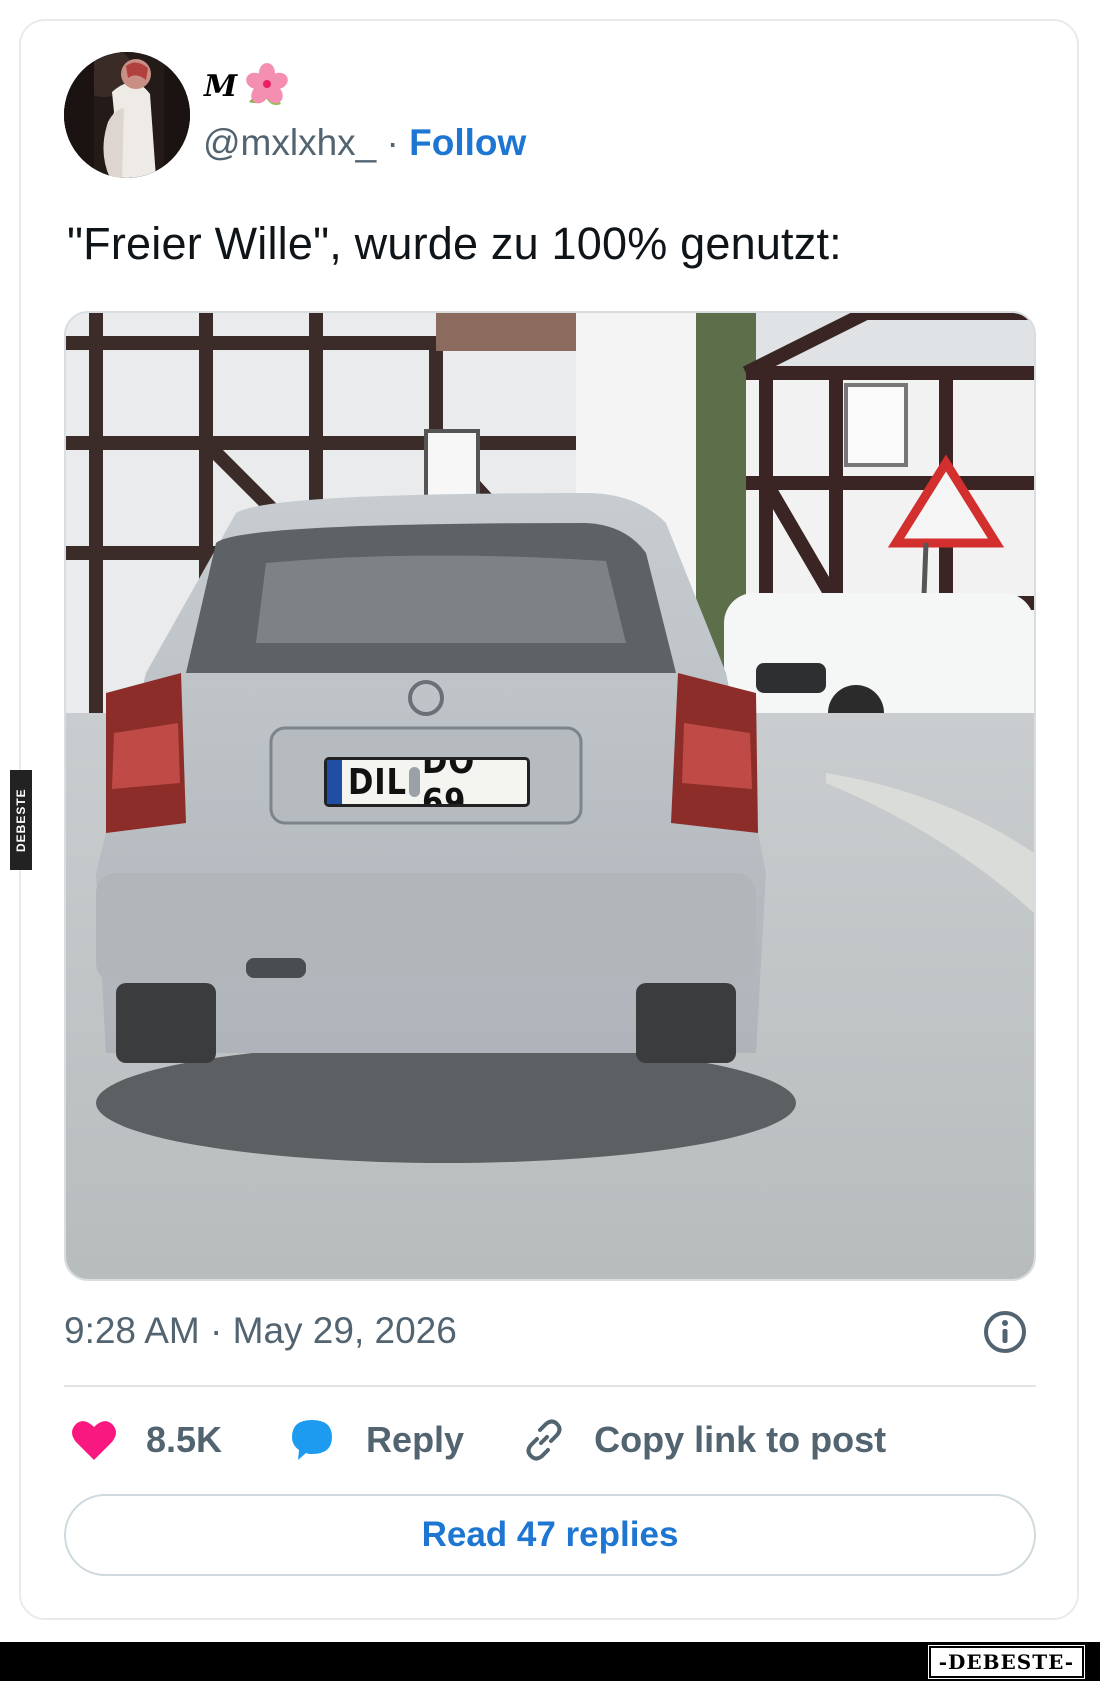  I want to click on info-button, so click(1005, 1332).